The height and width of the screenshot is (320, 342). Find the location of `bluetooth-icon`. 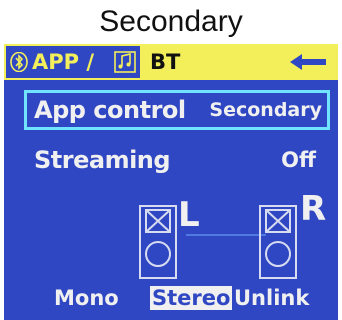

bluetooth-icon is located at coordinates (19, 62).